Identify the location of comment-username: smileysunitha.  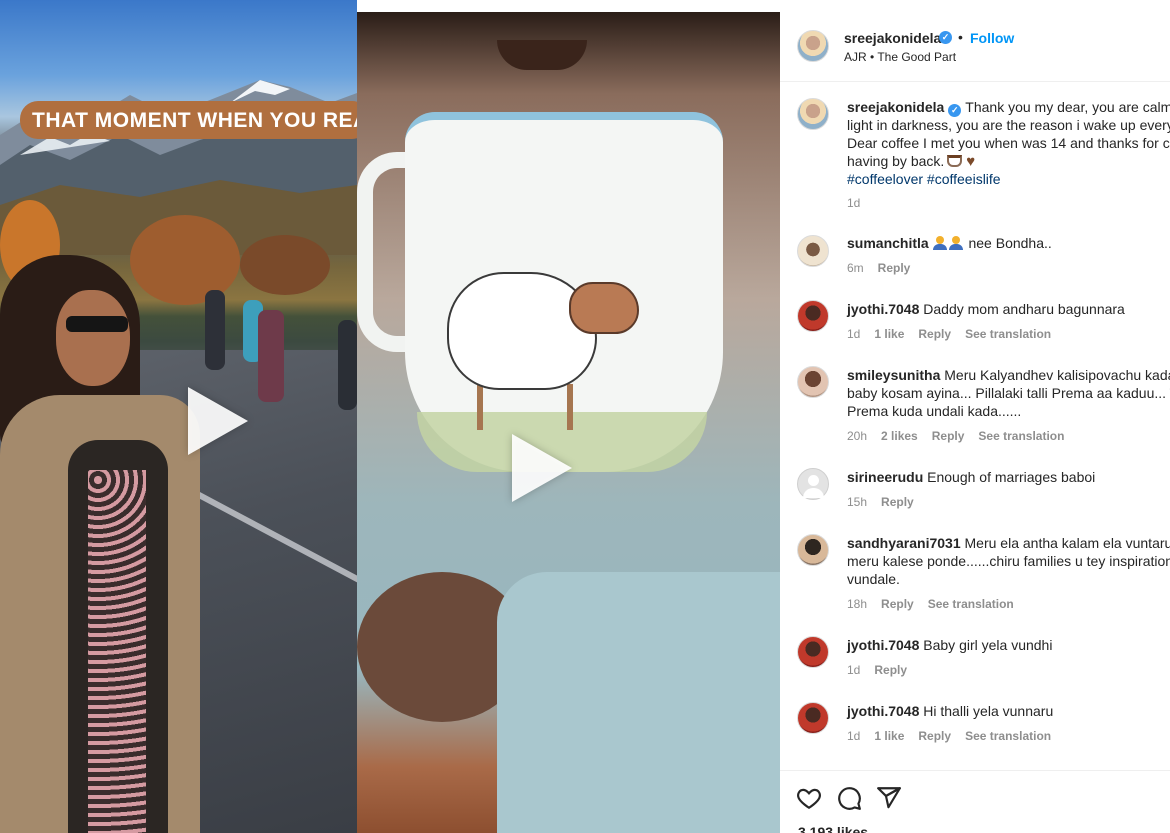
(893, 375).